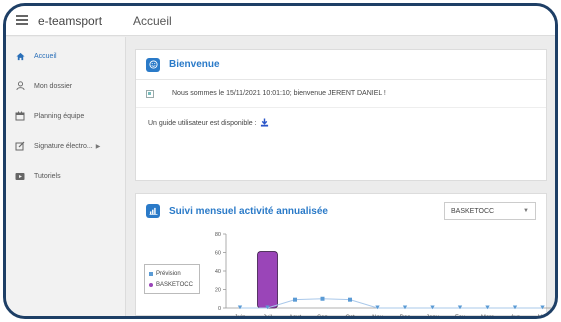  I want to click on x-tick-label: Mars, so click(487, 317).